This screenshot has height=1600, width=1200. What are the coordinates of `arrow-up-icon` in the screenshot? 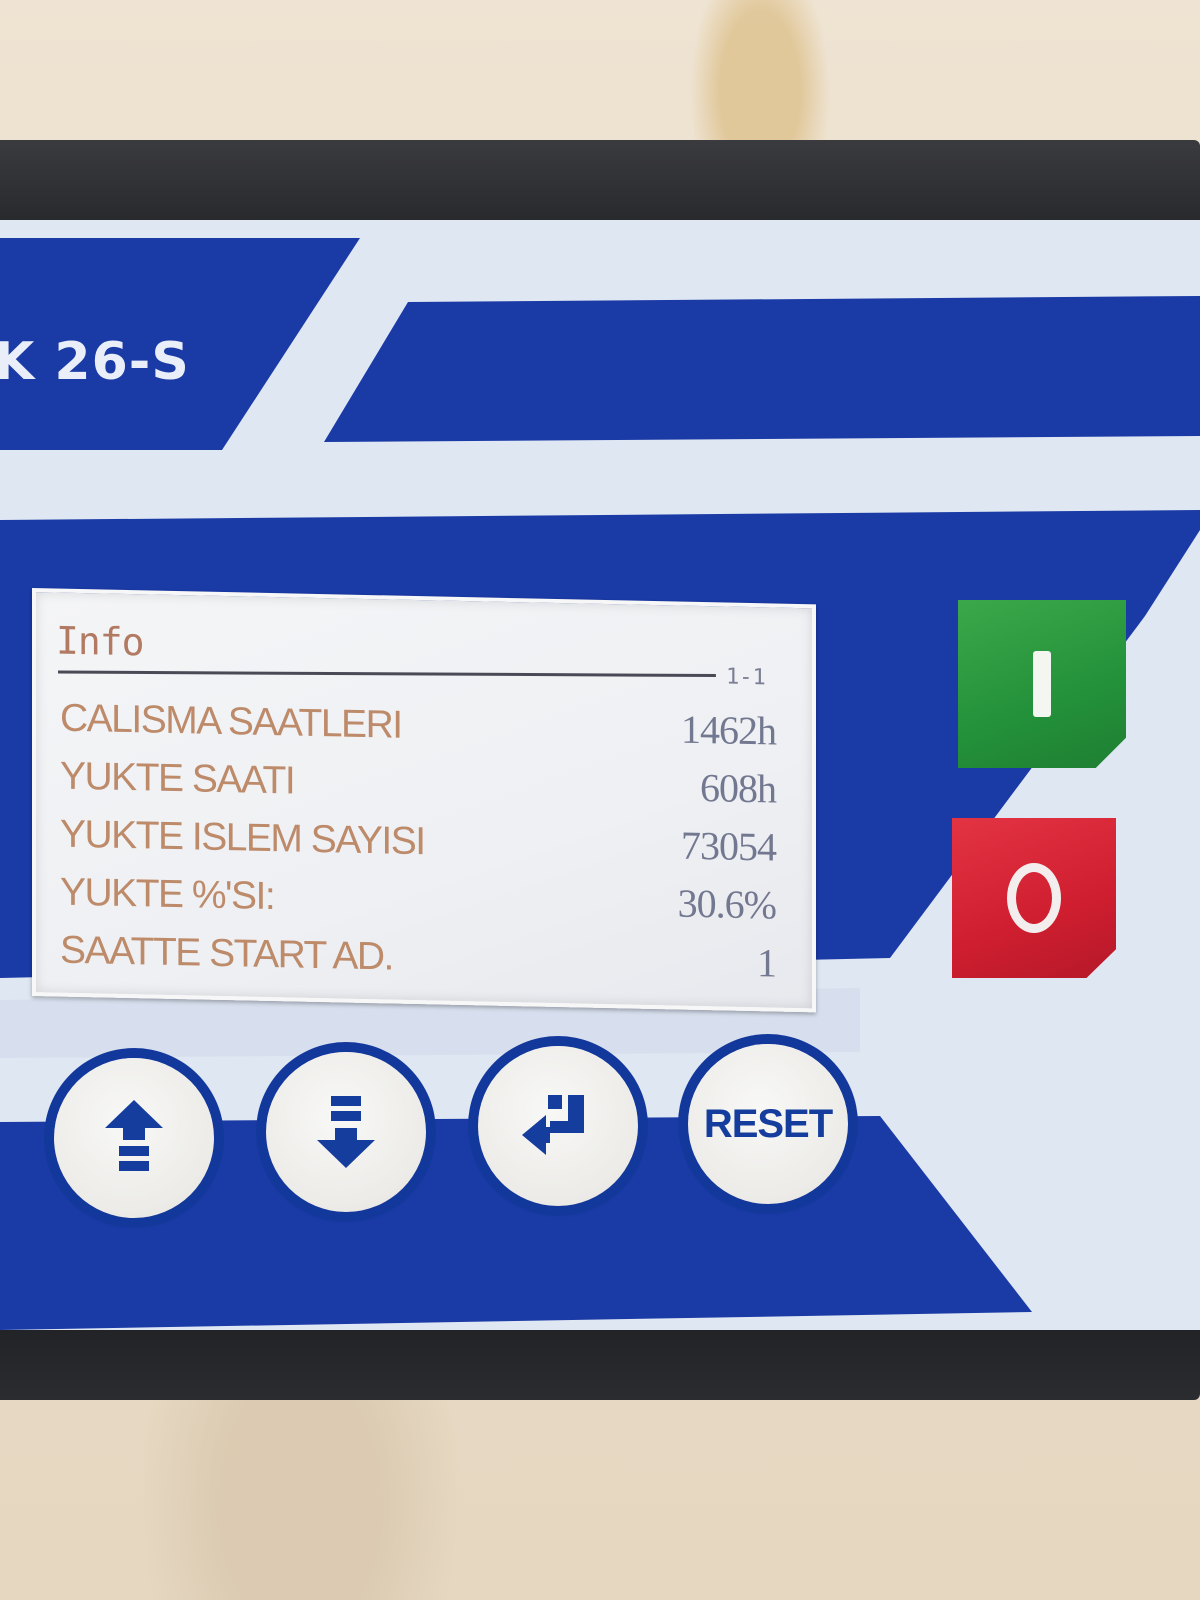 It's located at (134, 1135).